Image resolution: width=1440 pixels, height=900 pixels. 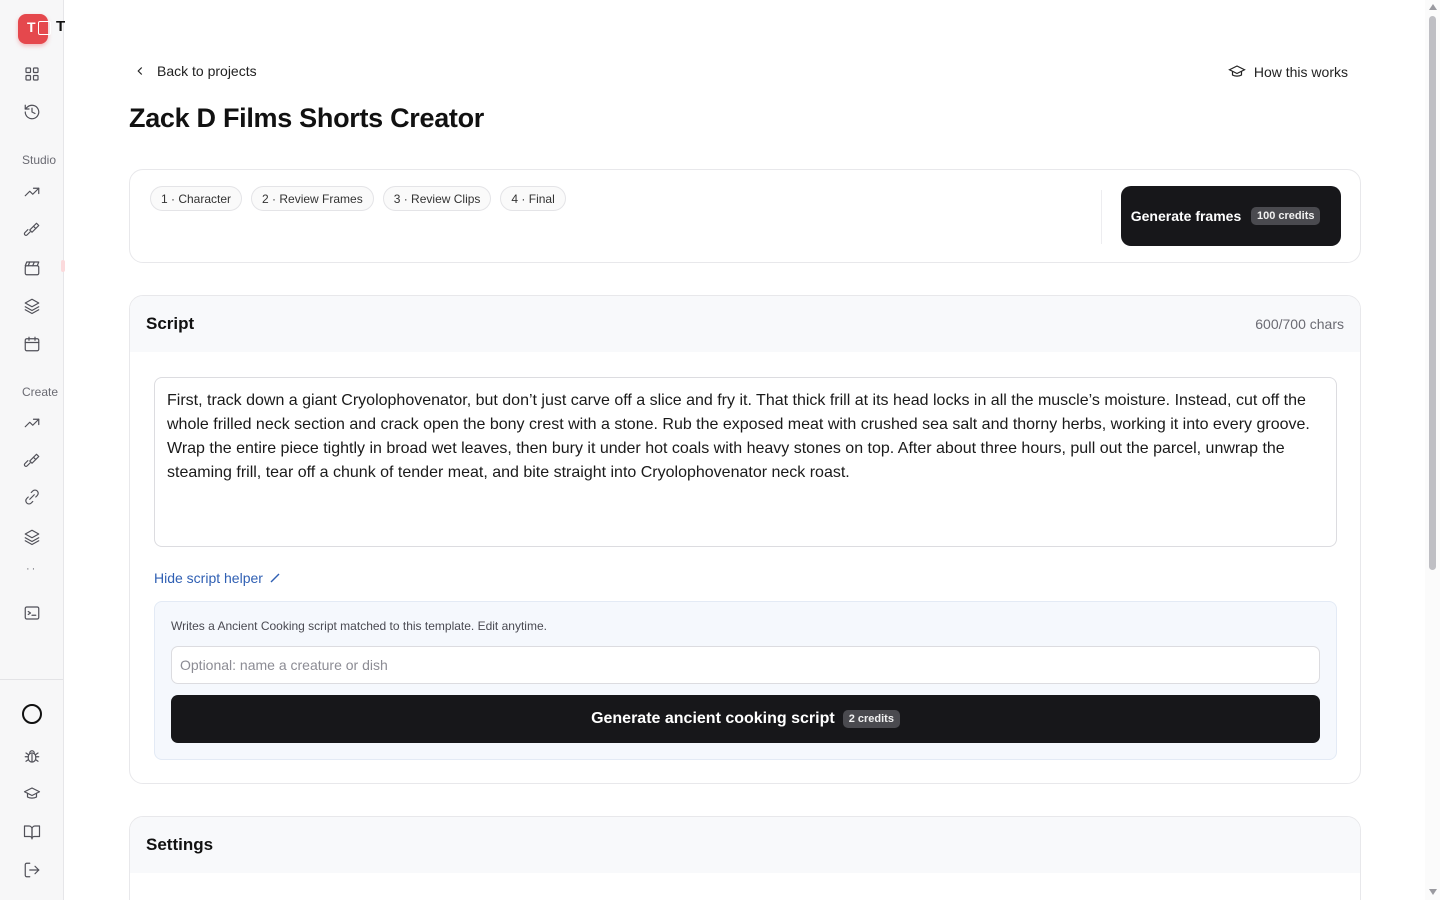 I want to click on circle-icon, so click(x=32, y=714).